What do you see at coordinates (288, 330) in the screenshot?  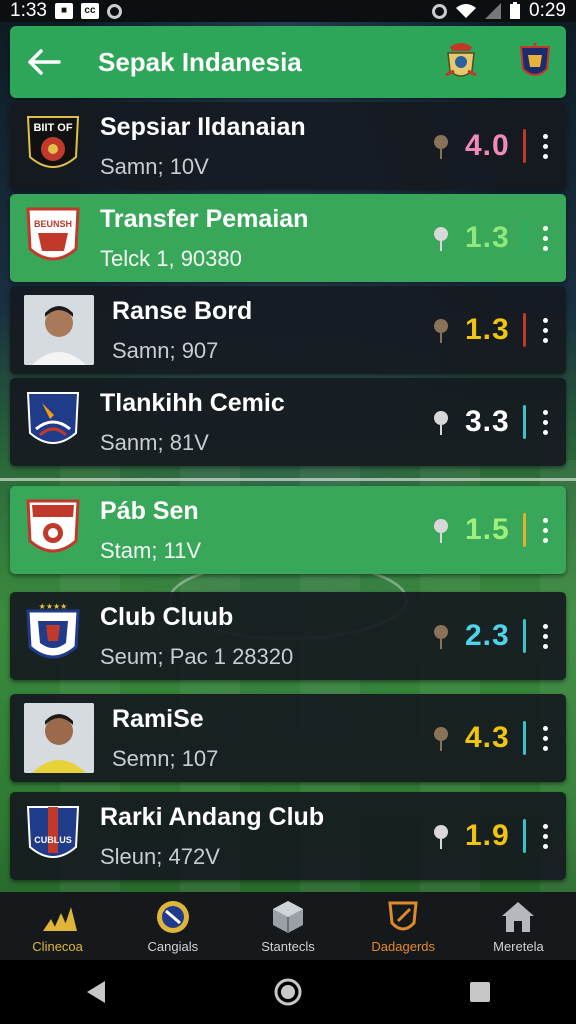 I see `list-item: Ranse Bord Samn; 907 1.3` at bounding box center [288, 330].